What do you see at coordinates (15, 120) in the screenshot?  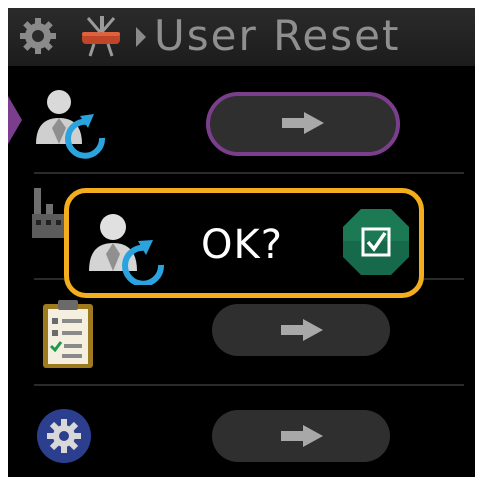 I see `selection-pointer` at bounding box center [15, 120].